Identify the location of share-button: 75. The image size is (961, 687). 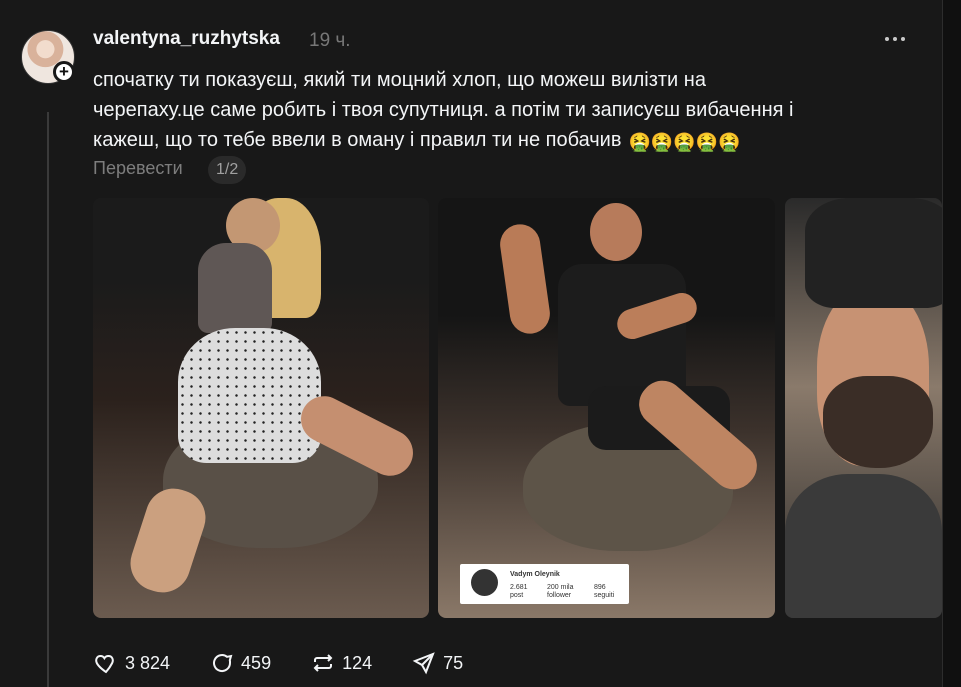
(437, 663).